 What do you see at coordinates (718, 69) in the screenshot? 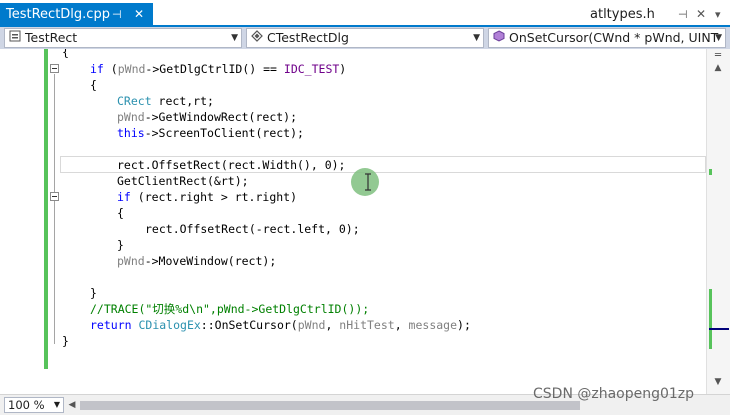
I see `scroll-up-icon: ▲` at bounding box center [718, 69].